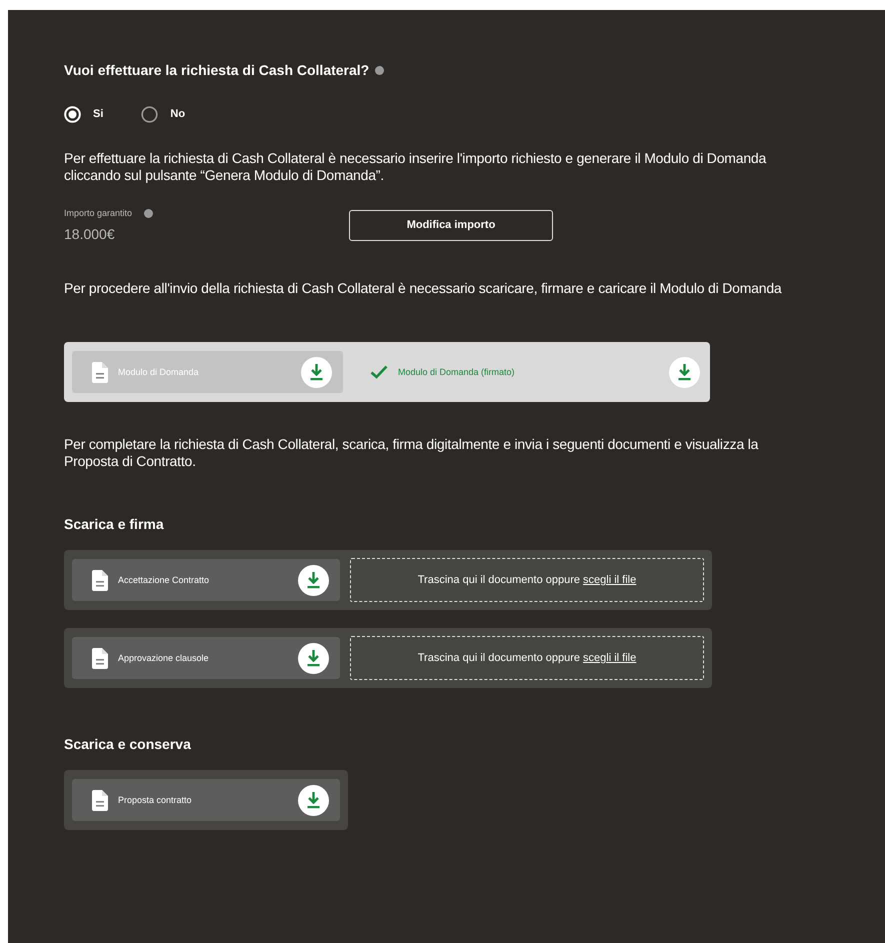 Image resolution: width=885 pixels, height=943 pixels. I want to click on document-label: Modulo di Domanda, so click(159, 372).